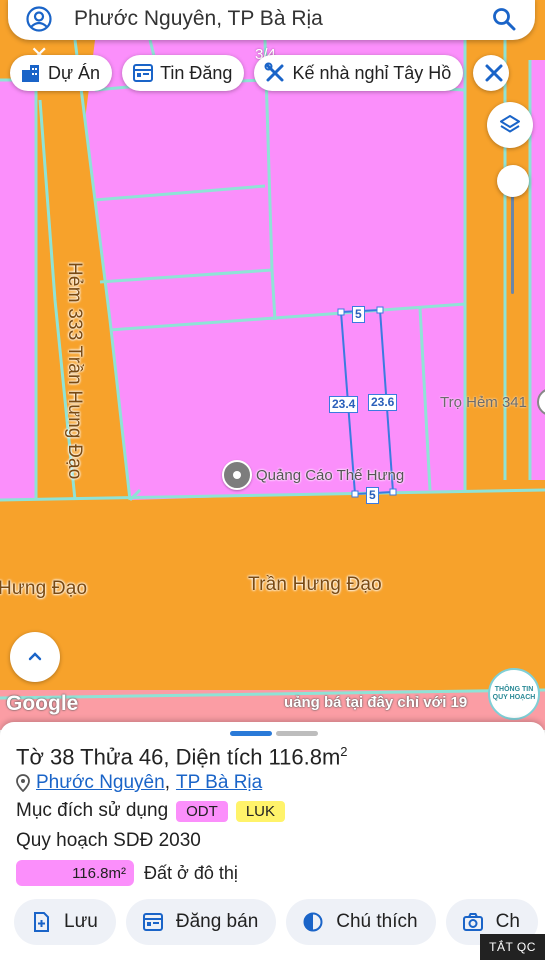 The height and width of the screenshot is (960, 545). I want to click on plan-label: Quy hoạch SDĐ 2030, so click(108, 840).